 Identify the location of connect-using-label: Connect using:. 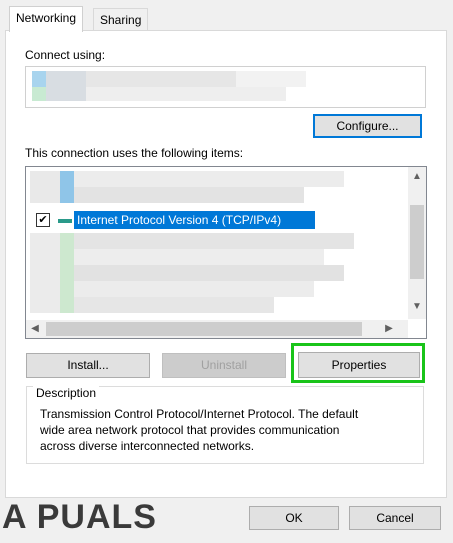
(65, 55).